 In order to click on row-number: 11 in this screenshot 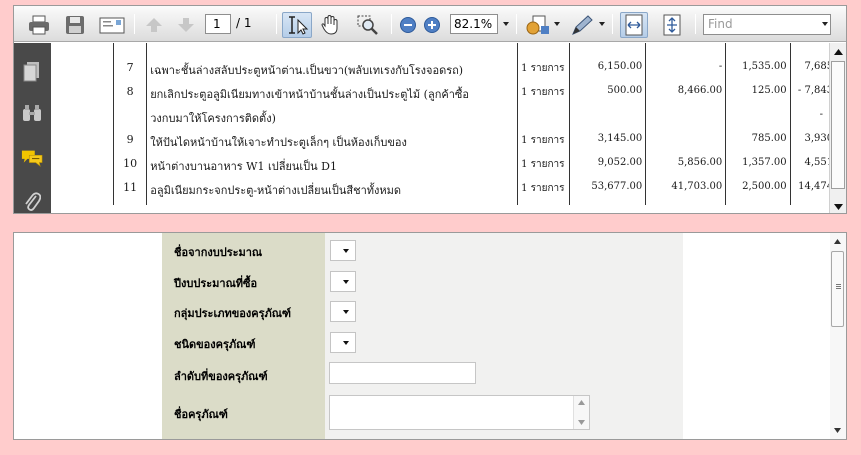, I will do `click(130, 193)`.